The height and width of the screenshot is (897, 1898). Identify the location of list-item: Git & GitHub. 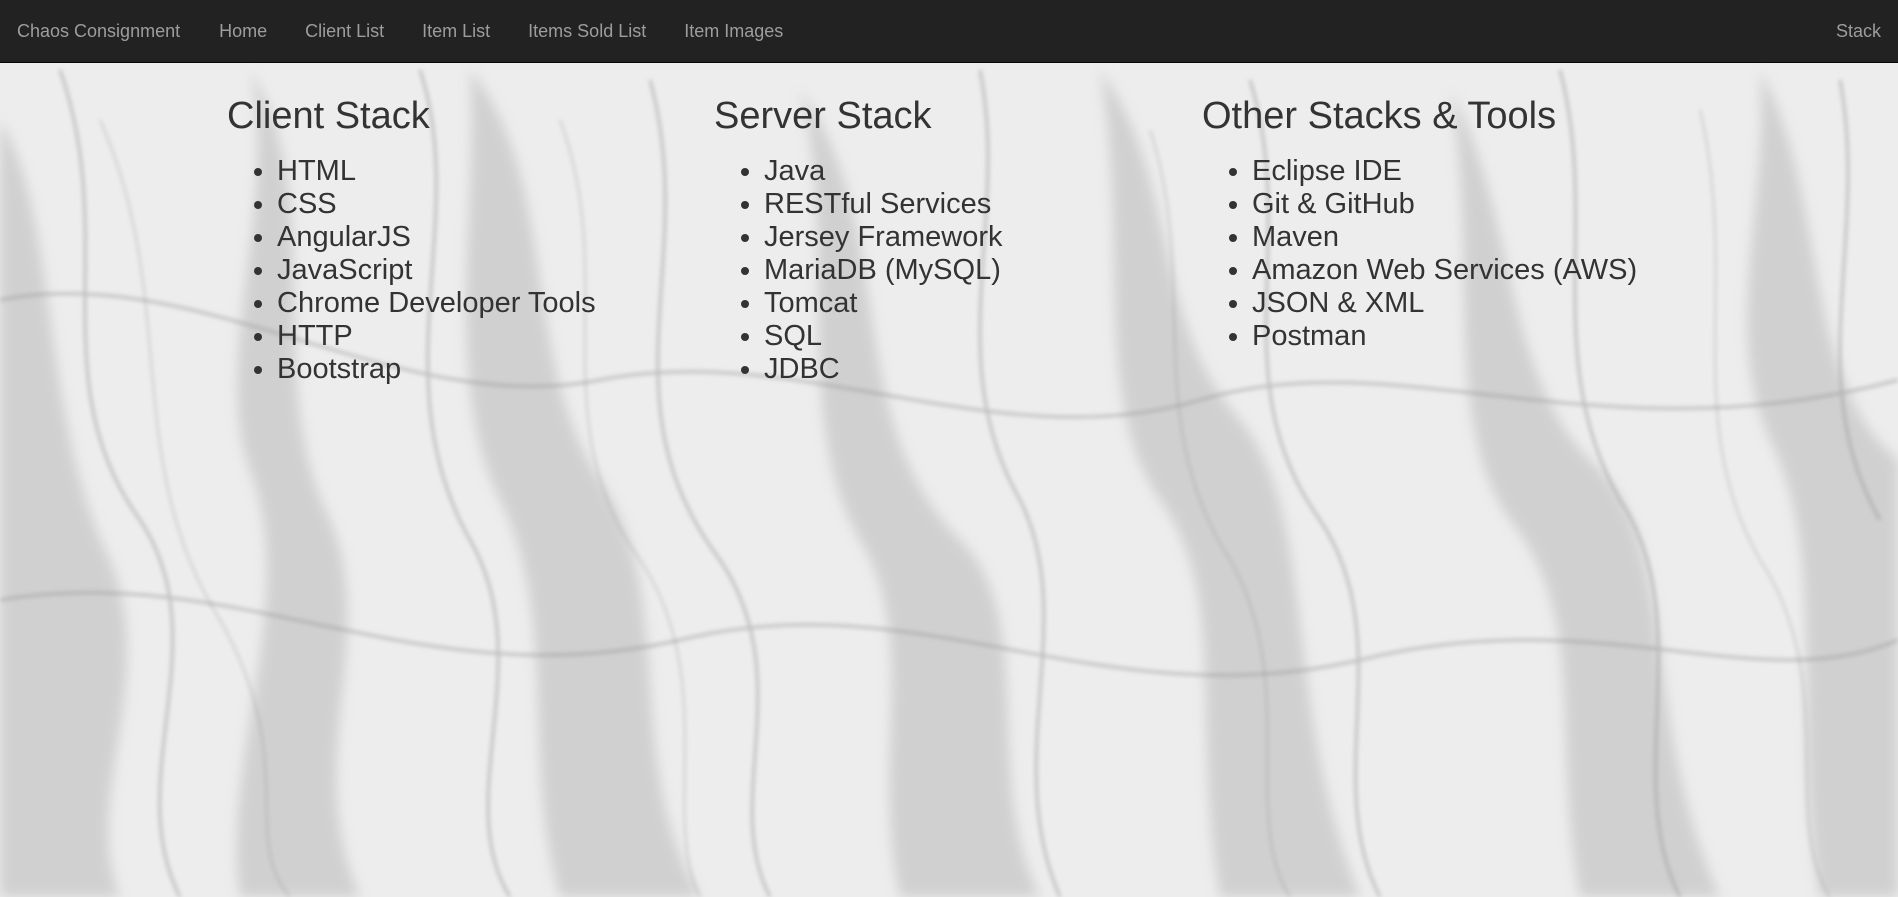
(1444, 204).